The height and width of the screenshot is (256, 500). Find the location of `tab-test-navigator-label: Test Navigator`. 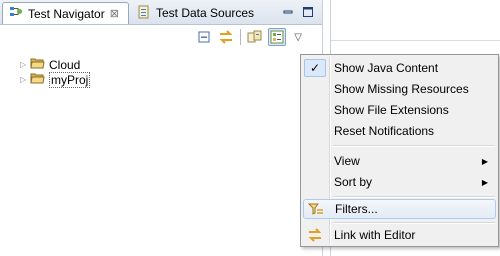

tab-test-navigator-label: Test Navigator is located at coordinates (66, 13).